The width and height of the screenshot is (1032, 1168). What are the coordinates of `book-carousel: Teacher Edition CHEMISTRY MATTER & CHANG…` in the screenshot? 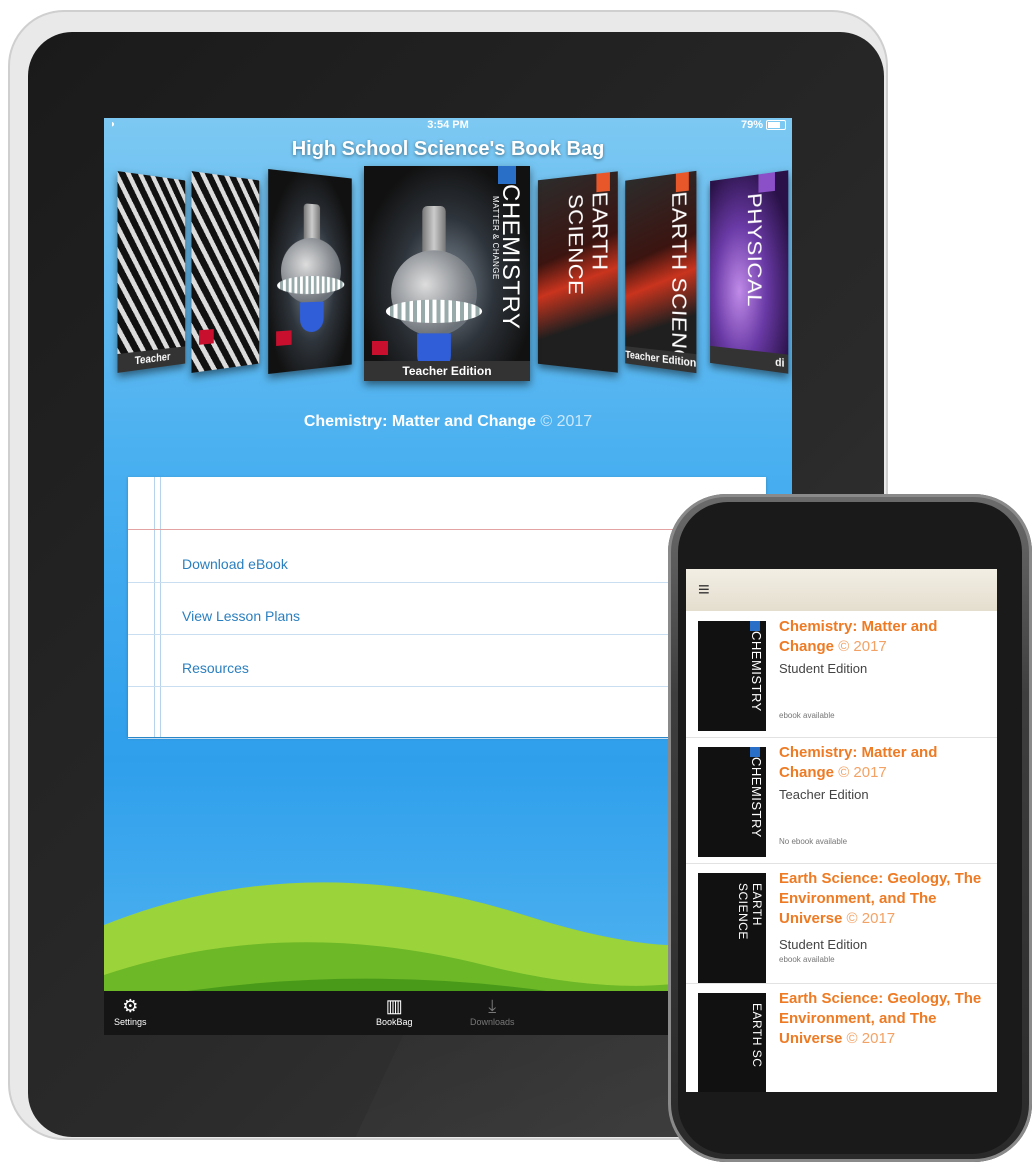 It's located at (448, 277).